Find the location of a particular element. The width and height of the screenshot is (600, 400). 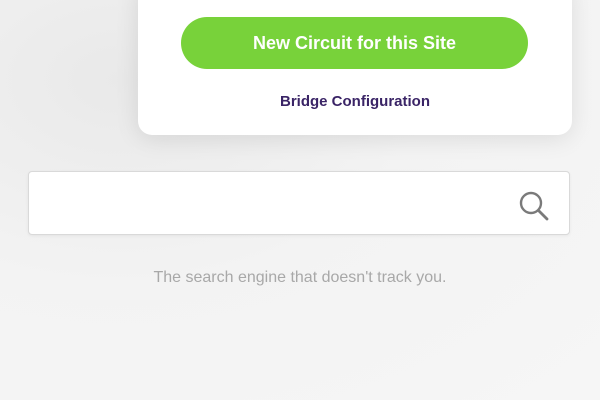

new-circuit-button: New Circuit for this Site is located at coordinates (354, 43).